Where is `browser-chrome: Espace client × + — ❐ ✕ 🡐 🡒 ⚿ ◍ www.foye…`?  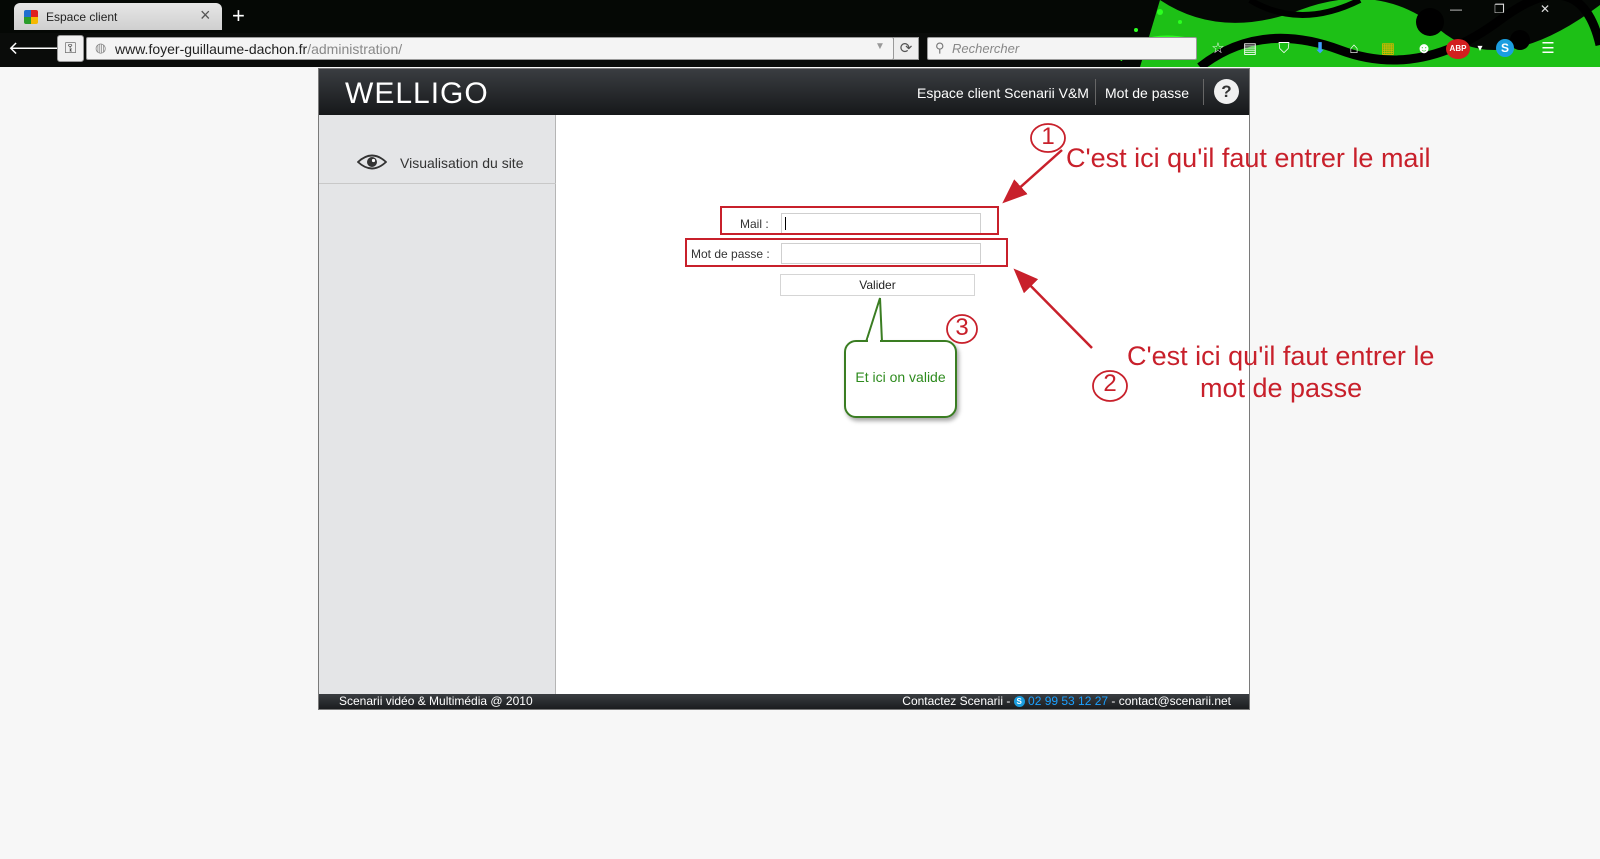 browser-chrome: Espace client × + — ❐ ✕ 🡐 🡒 ⚿ ◍ www.foye… is located at coordinates (800, 33).